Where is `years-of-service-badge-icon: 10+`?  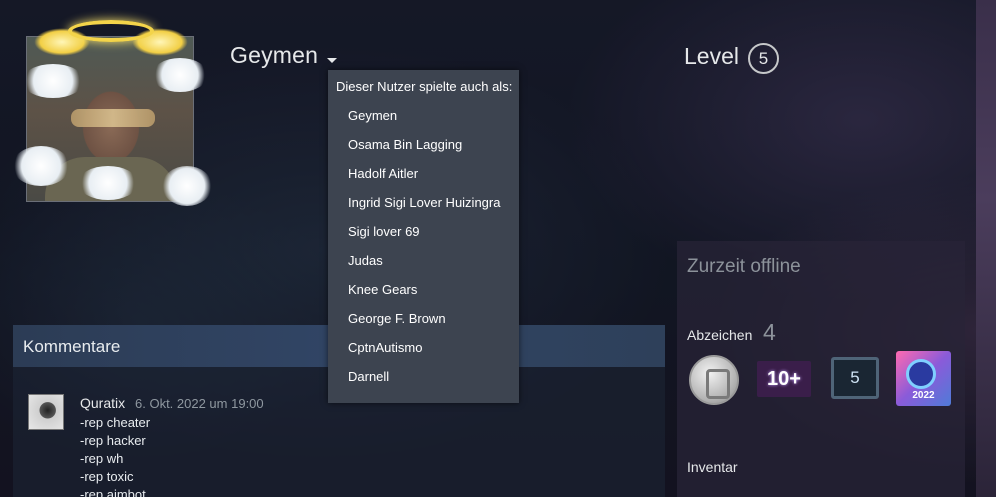 years-of-service-badge-icon: 10+ is located at coordinates (784, 380).